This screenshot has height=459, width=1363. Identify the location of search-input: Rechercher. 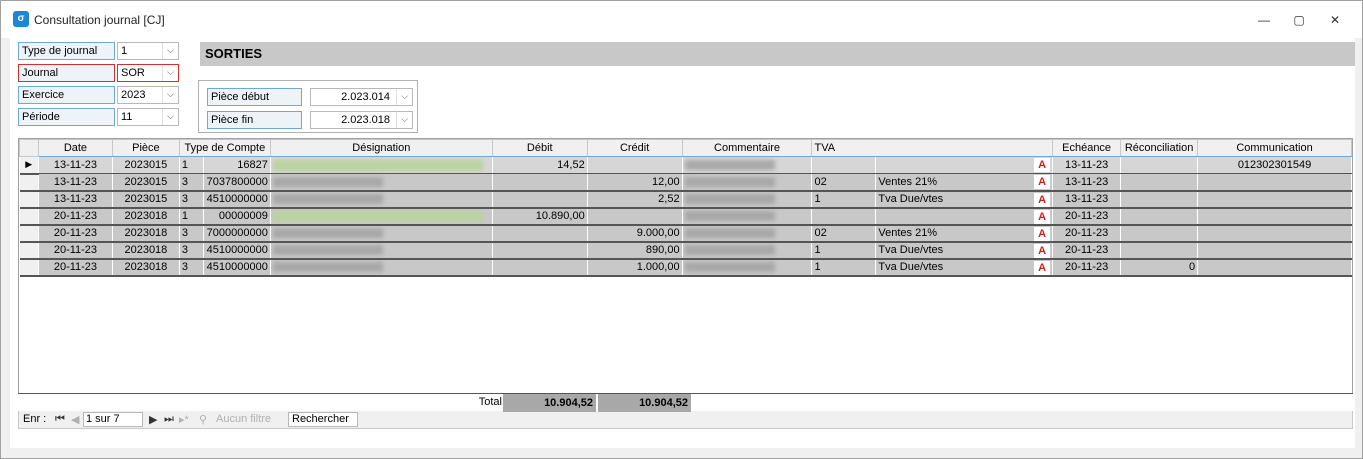
(323, 419).